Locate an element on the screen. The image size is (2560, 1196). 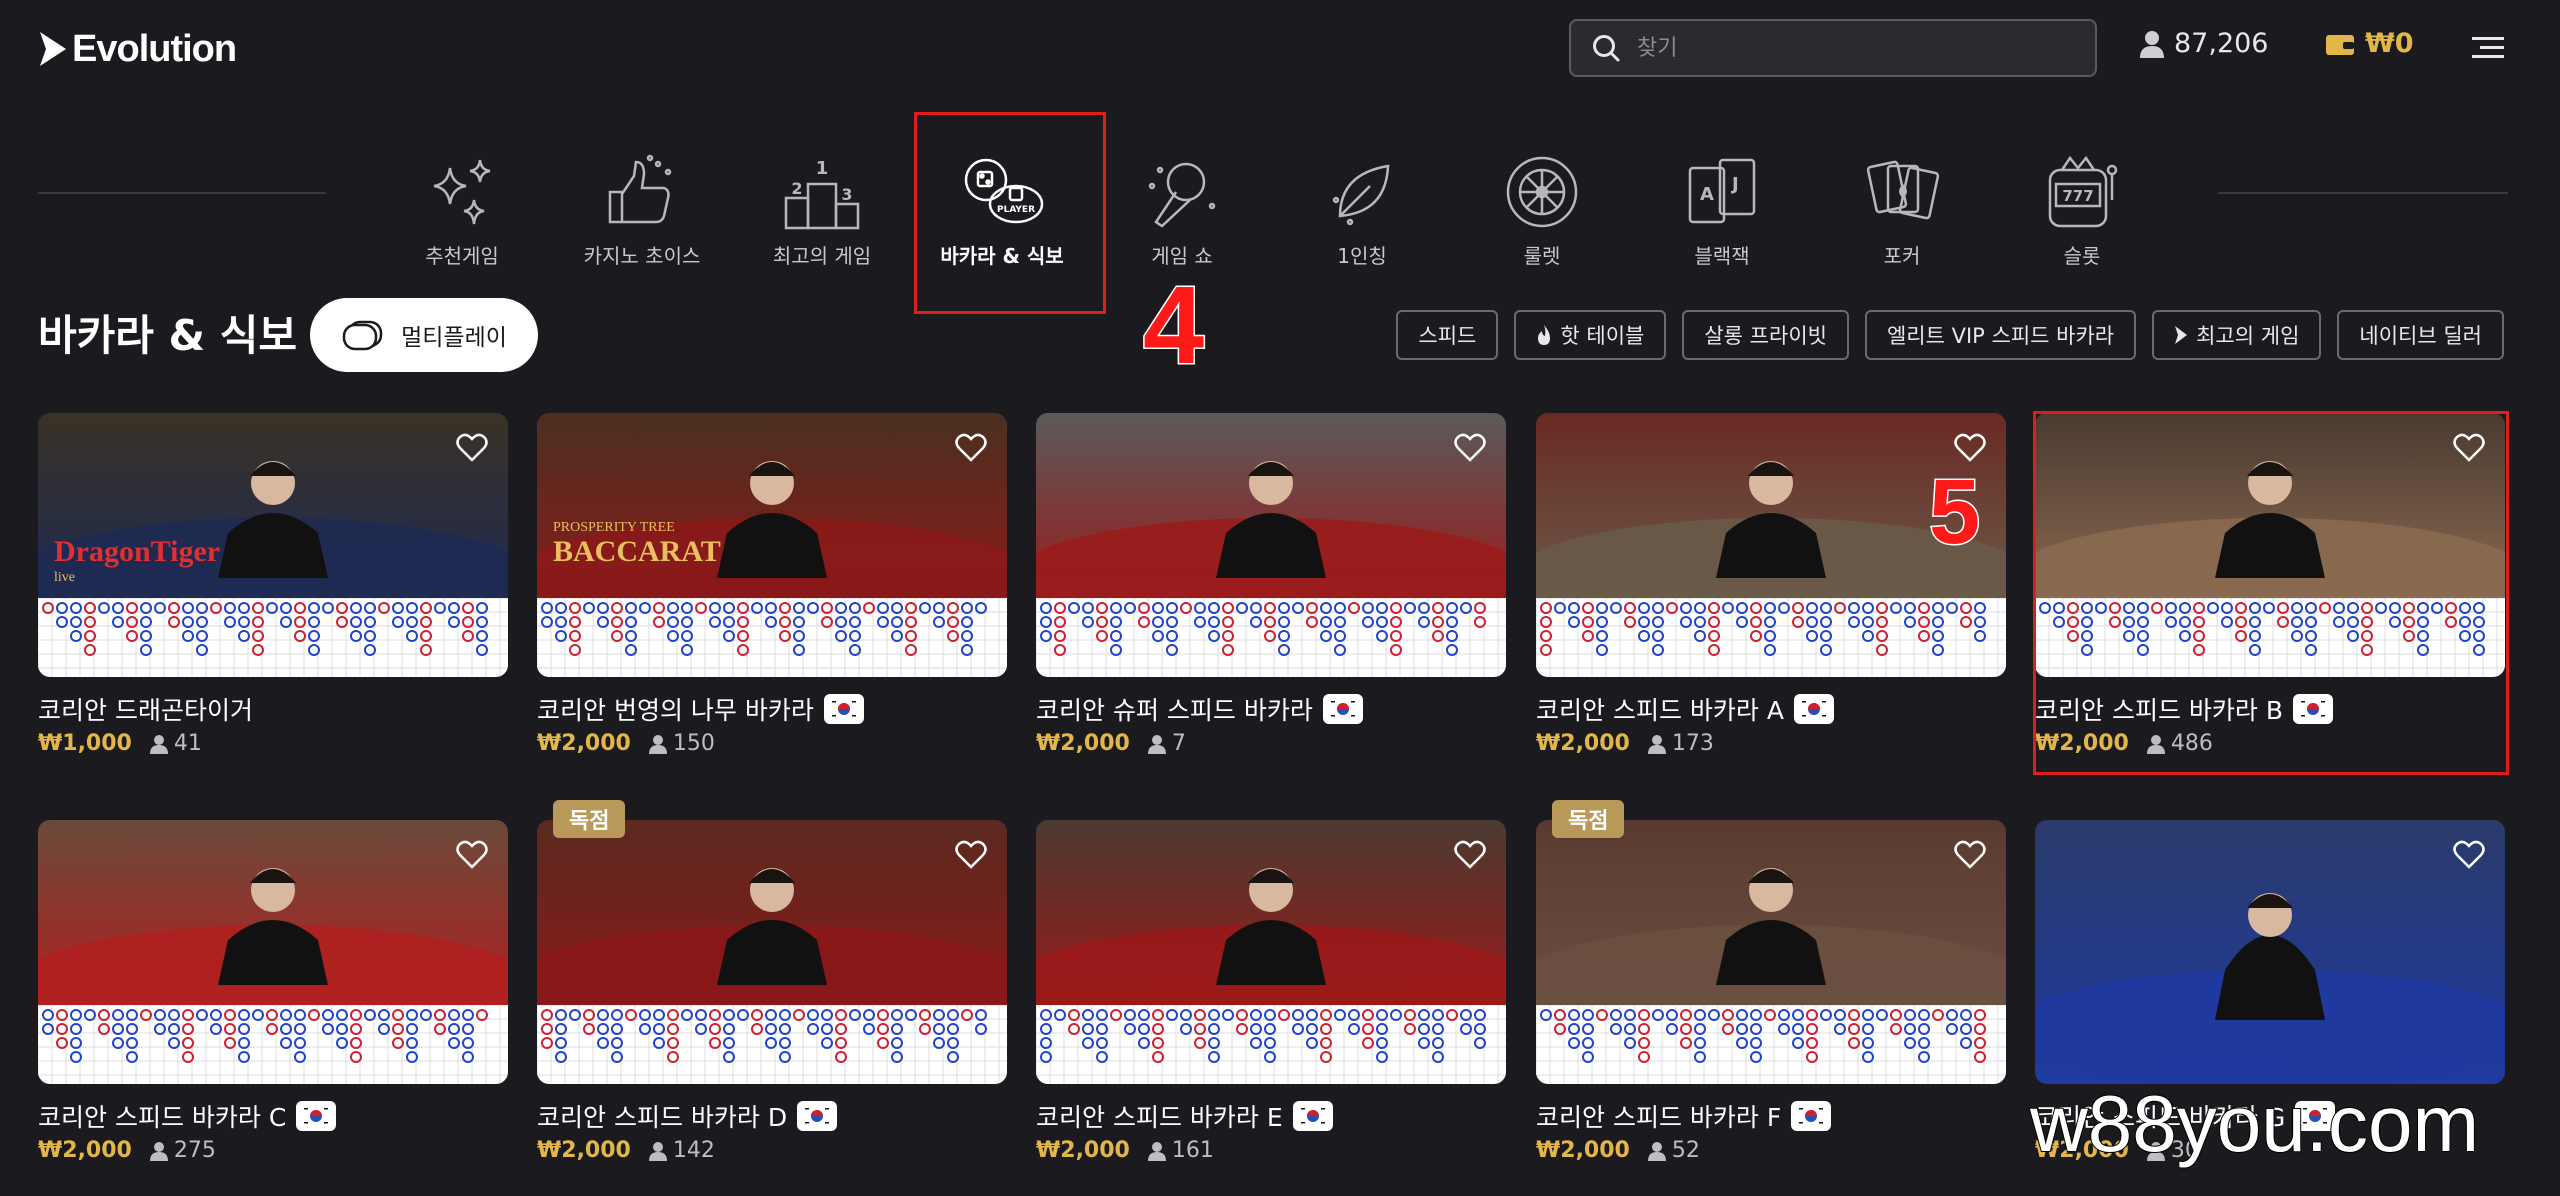
filter-salon-prive: 살롱 프라이빗 is located at coordinates (1765, 335).